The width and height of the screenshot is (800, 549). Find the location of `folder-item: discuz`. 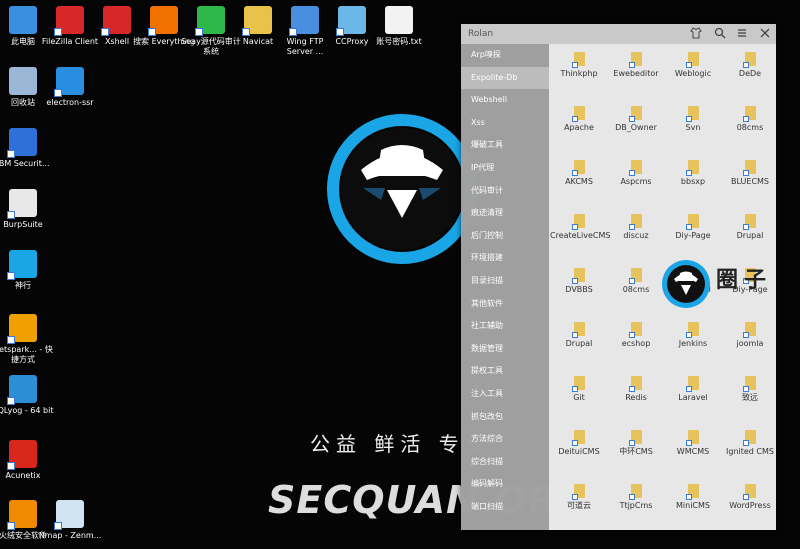

folder-item: discuz is located at coordinates (636, 227).